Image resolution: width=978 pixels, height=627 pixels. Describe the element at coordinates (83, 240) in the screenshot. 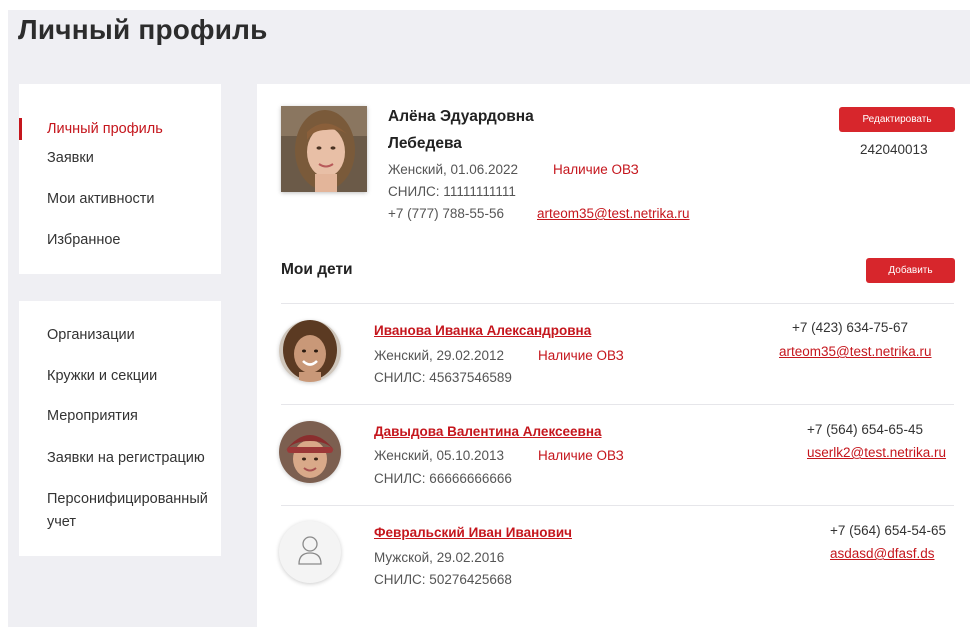

I see `sidebar-item-favorites: Избранное` at that location.